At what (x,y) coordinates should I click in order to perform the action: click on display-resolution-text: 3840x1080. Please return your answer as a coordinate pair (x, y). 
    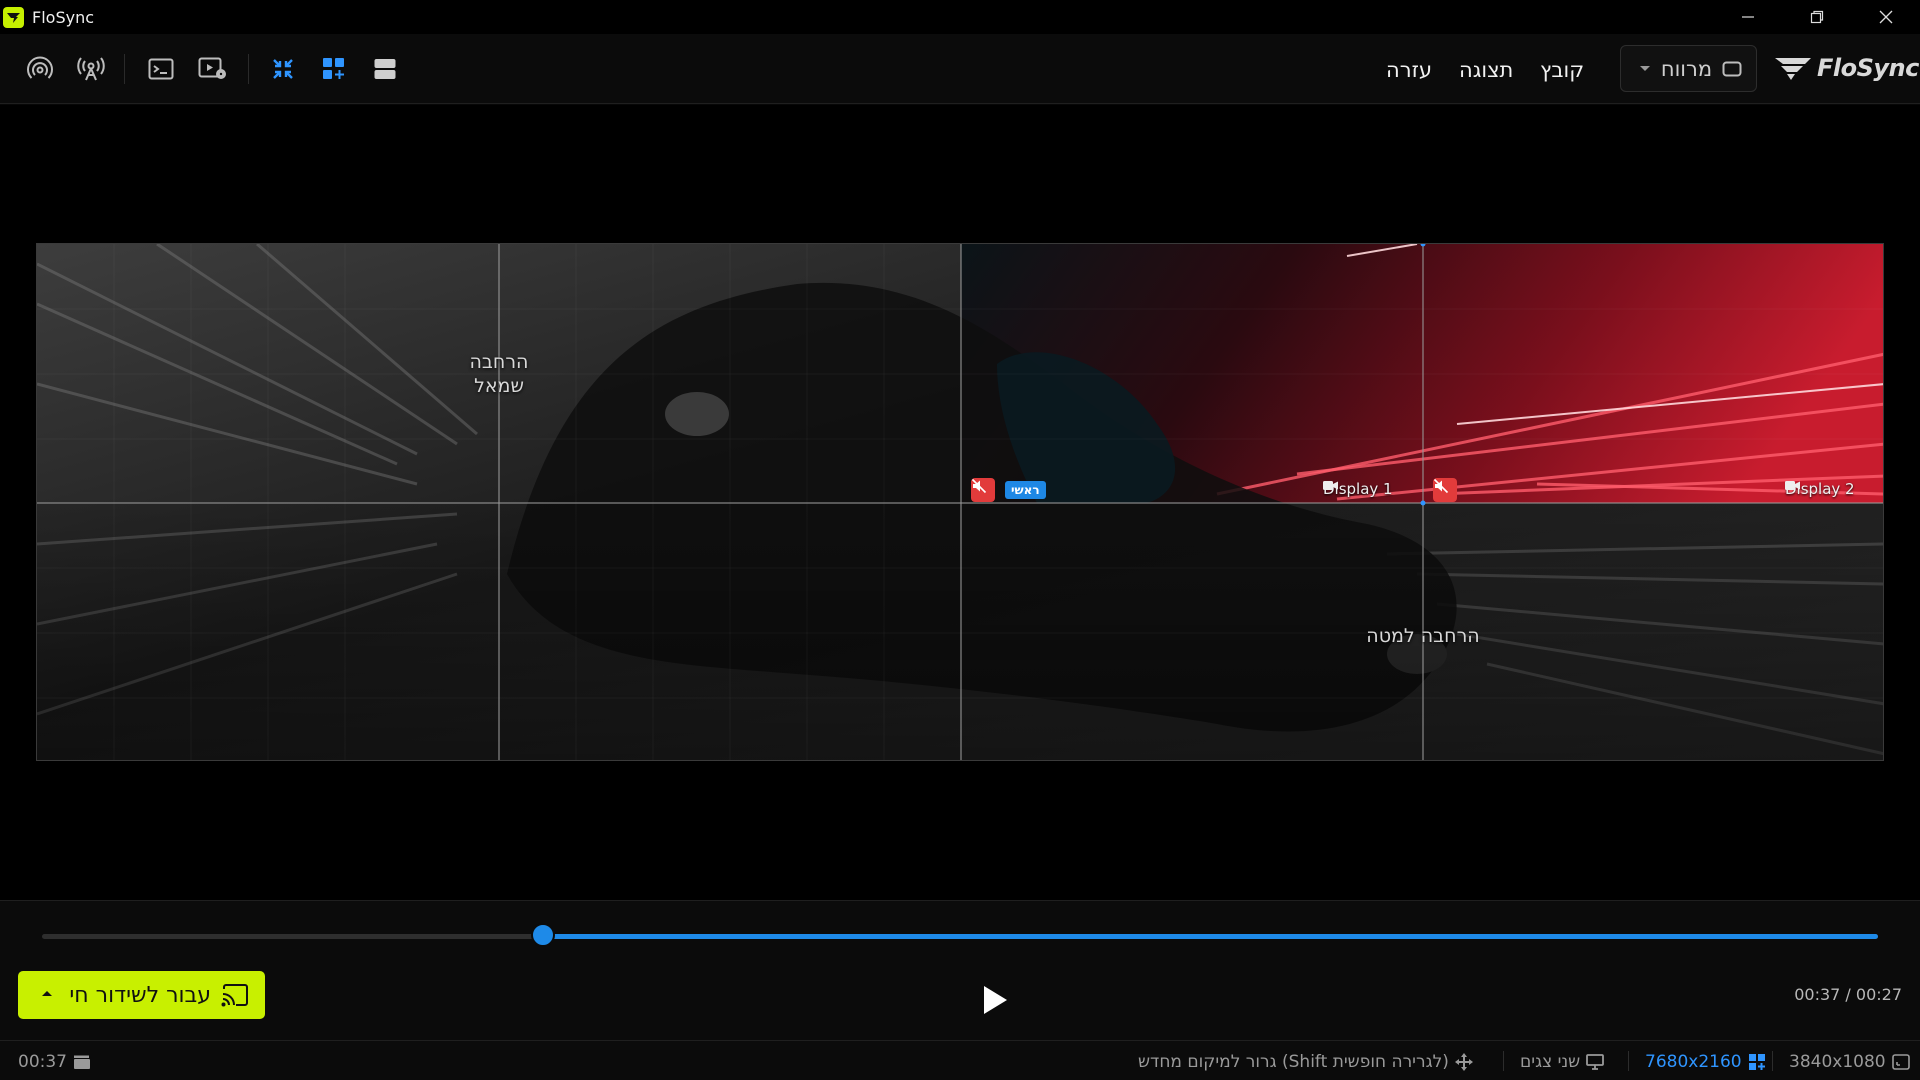
    Looking at the image, I should click on (1837, 1062).